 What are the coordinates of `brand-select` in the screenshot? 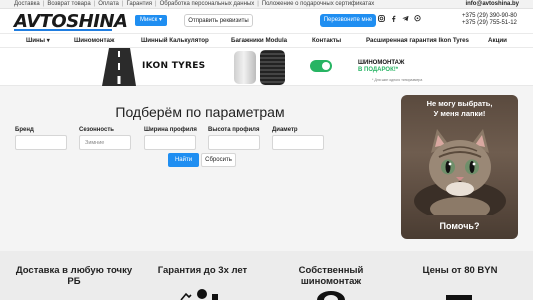 It's located at (41, 142).